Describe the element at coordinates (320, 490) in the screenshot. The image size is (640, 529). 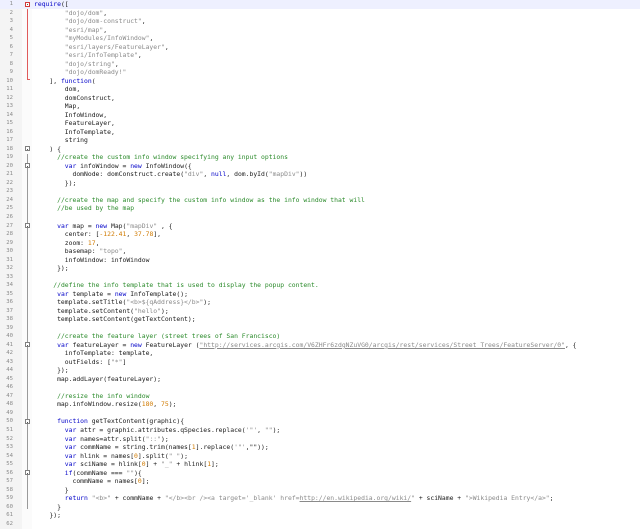
I see `code-line: 58 }` at that location.